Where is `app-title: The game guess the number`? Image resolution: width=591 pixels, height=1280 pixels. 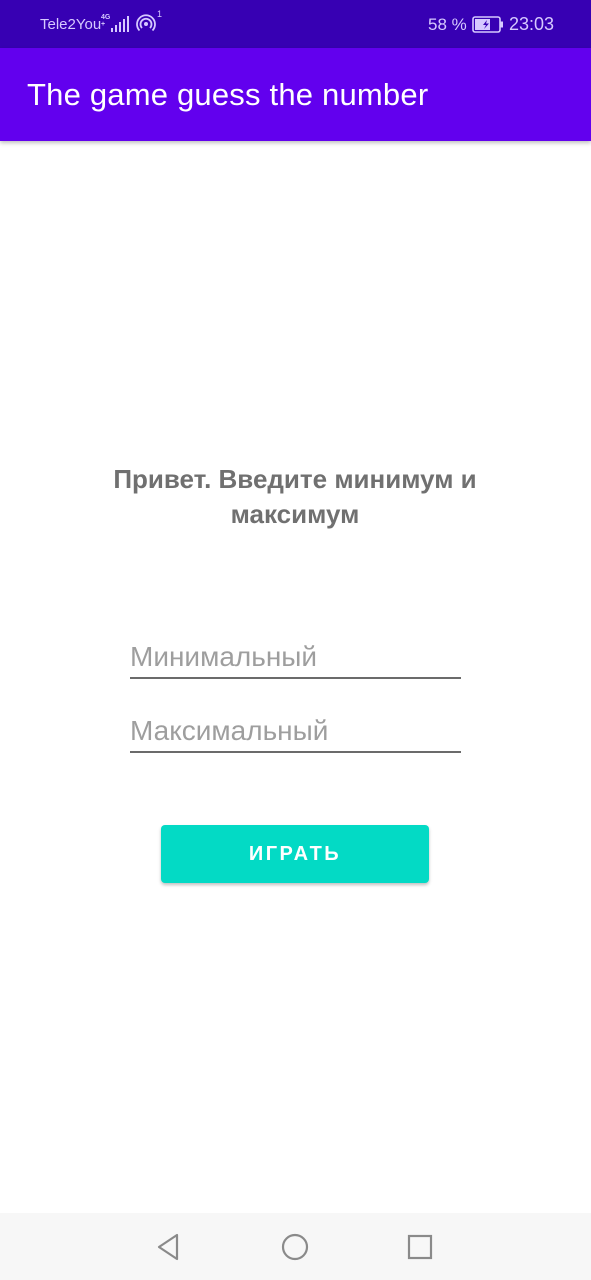
app-title: The game guess the number is located at coordinates (228, 94).